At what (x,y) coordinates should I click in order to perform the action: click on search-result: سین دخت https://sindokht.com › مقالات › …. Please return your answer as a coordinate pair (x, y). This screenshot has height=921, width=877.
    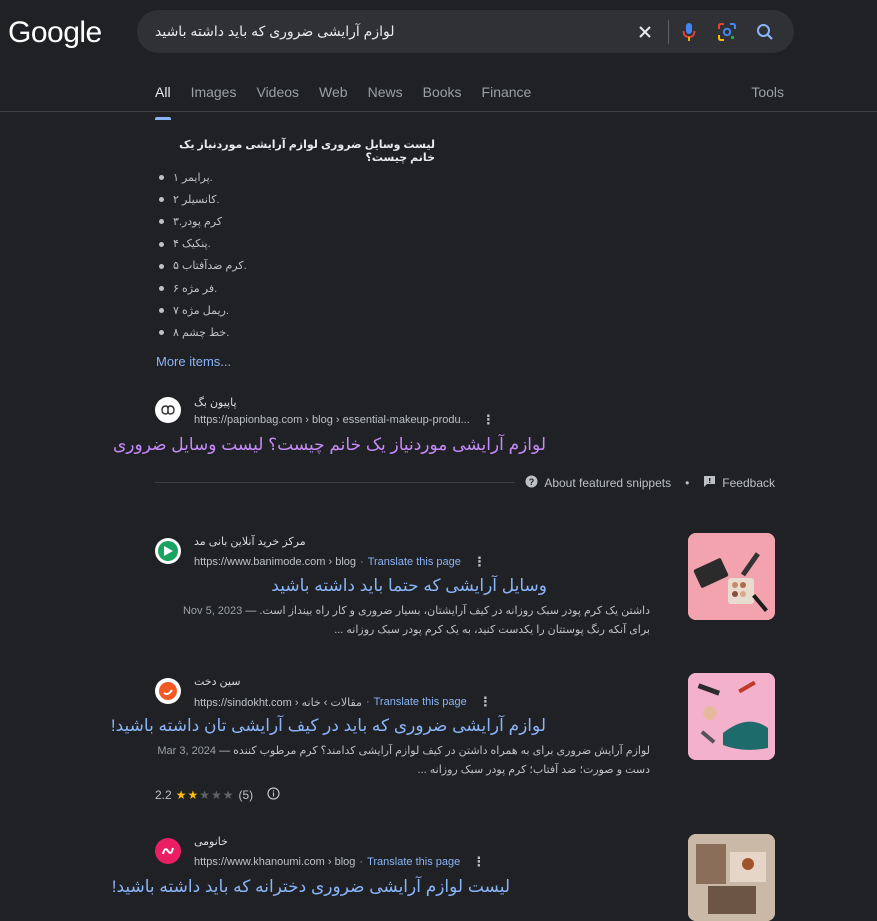
    Looking at the image, I should click on (380, 745).